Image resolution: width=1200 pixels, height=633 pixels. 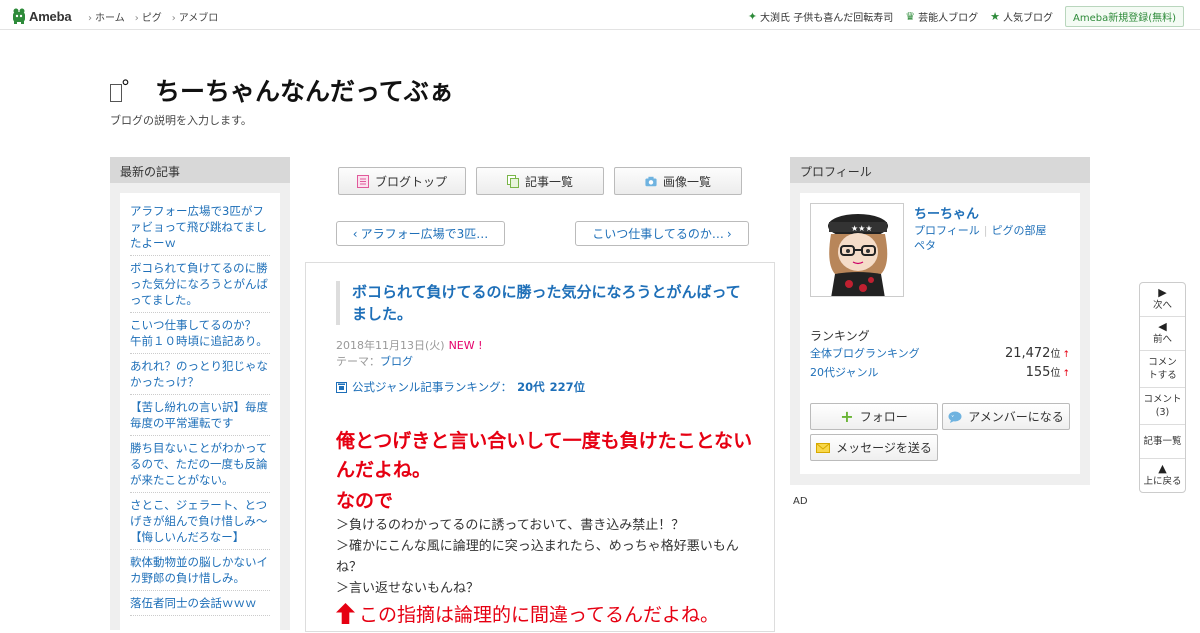 What do you see at coordinates (686, 181) in the screenshot?
I see `image-list-label: 画像一覧` at bounding box center [686, 181].